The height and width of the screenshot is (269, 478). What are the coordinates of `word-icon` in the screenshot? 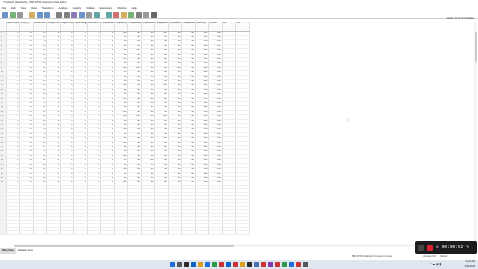 It's located at (228, 264).